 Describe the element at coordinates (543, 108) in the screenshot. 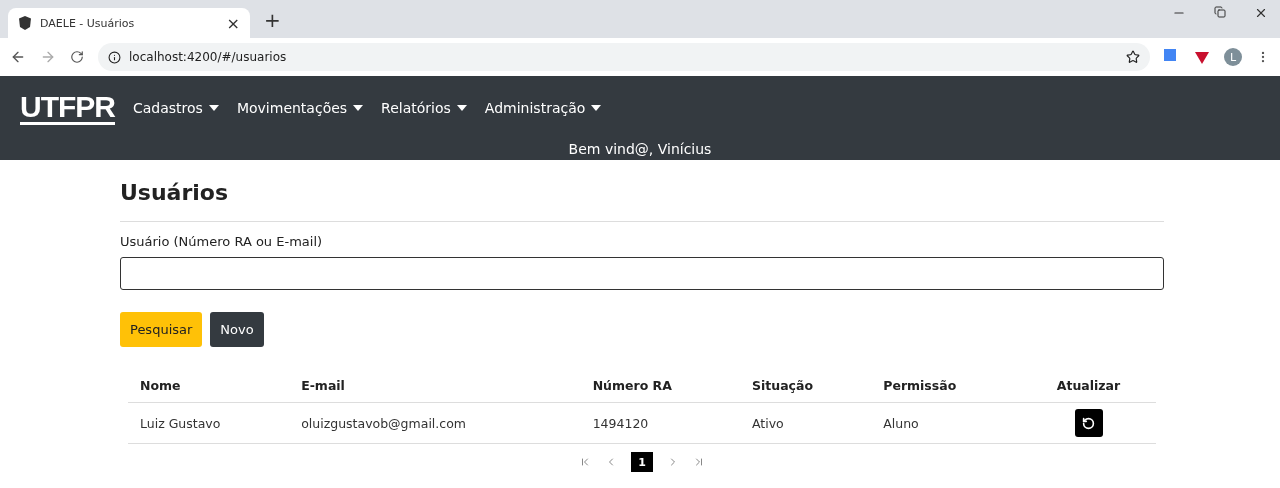

I see `nav-menu: Administração` at that location.